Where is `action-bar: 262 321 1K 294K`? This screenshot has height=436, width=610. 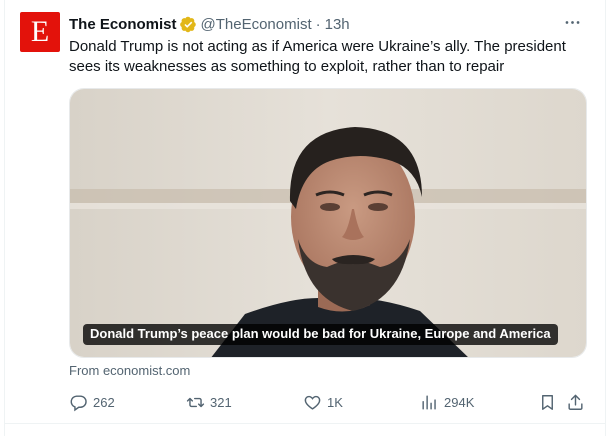
action-bar: 262 321 1K 294K is located at coordinates (329, 402).